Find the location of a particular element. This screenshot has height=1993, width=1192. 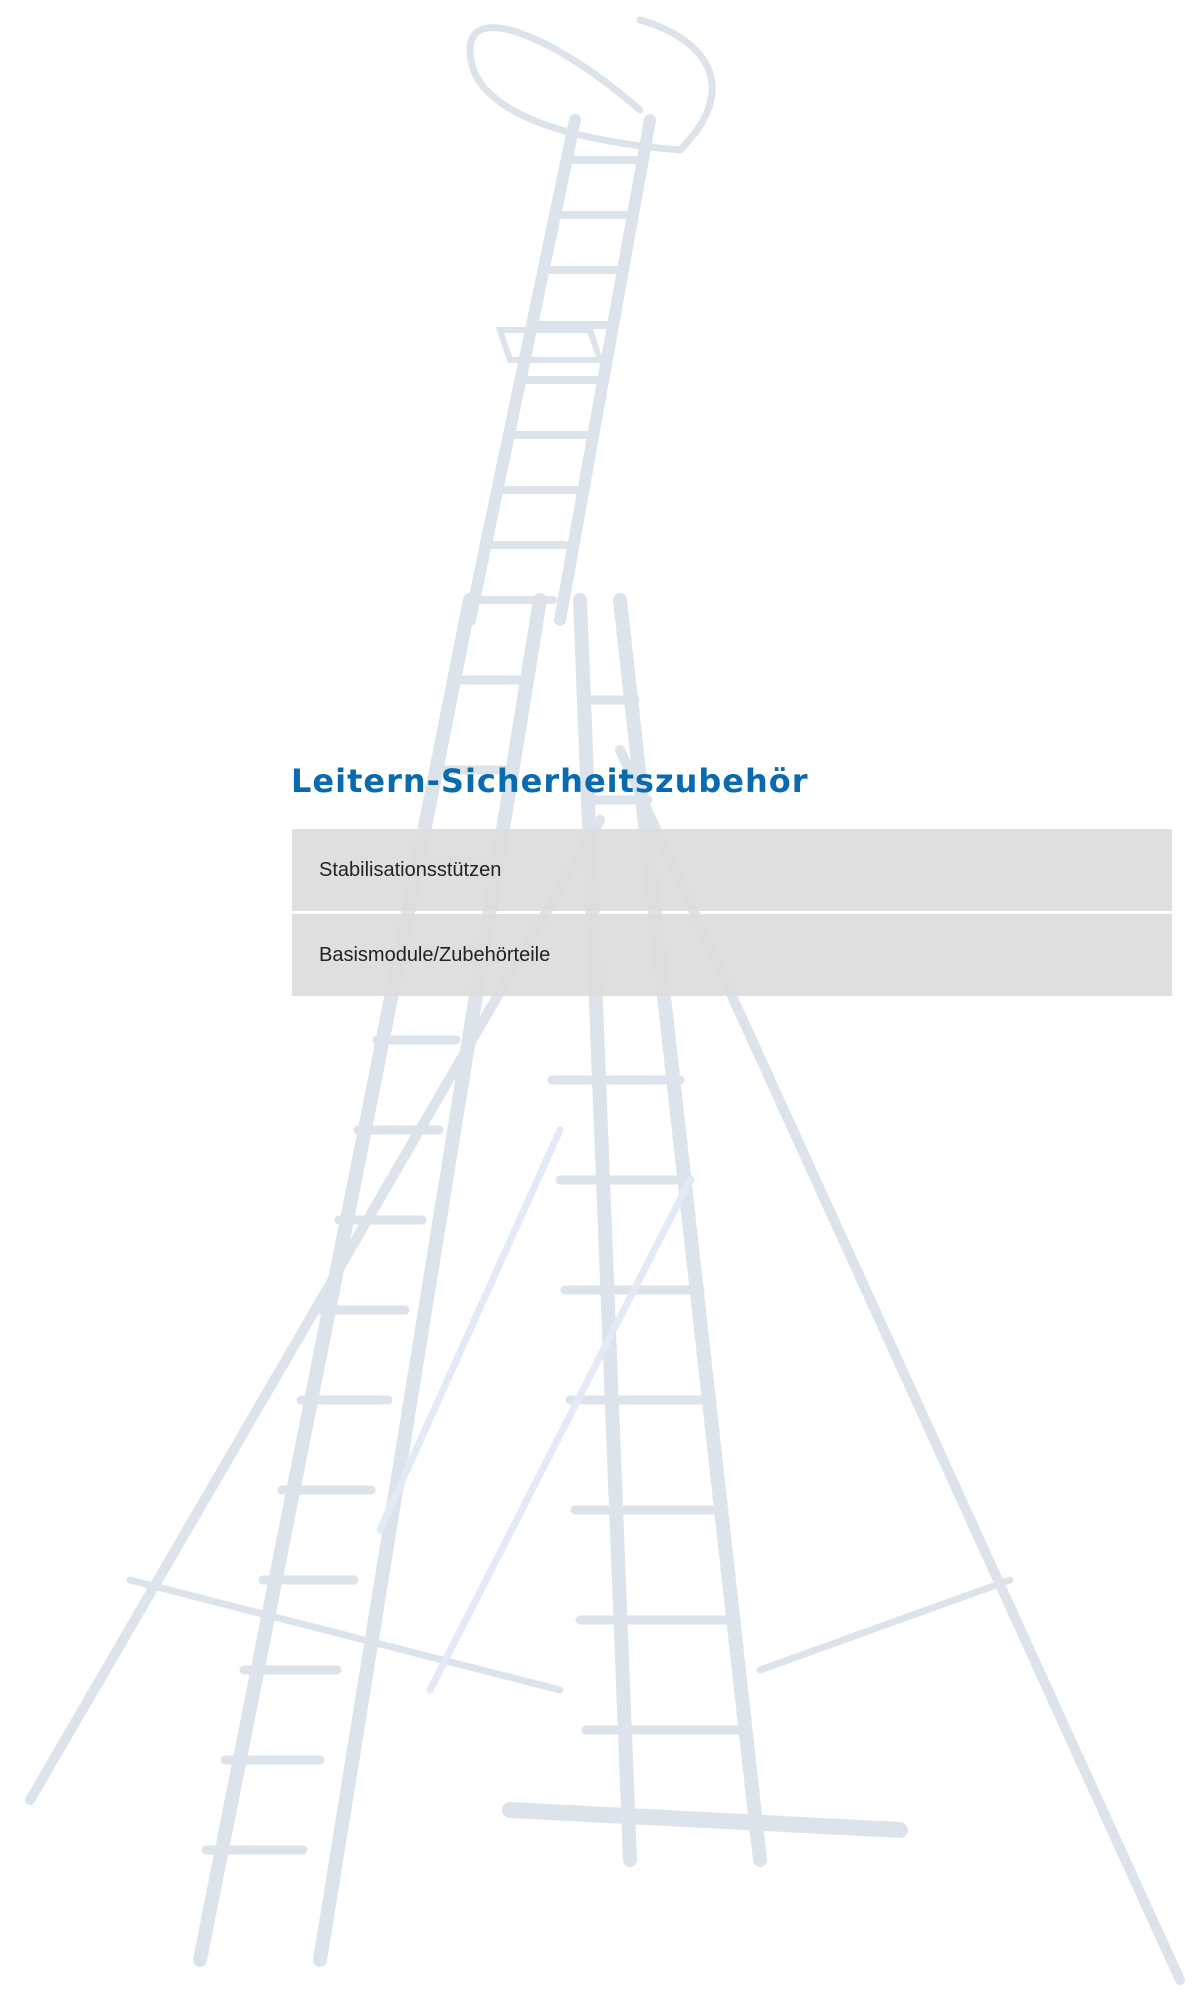

menu-item-stabilisationsstuetzen: Stabilisationsstützen is located at coordinates (732, 870).